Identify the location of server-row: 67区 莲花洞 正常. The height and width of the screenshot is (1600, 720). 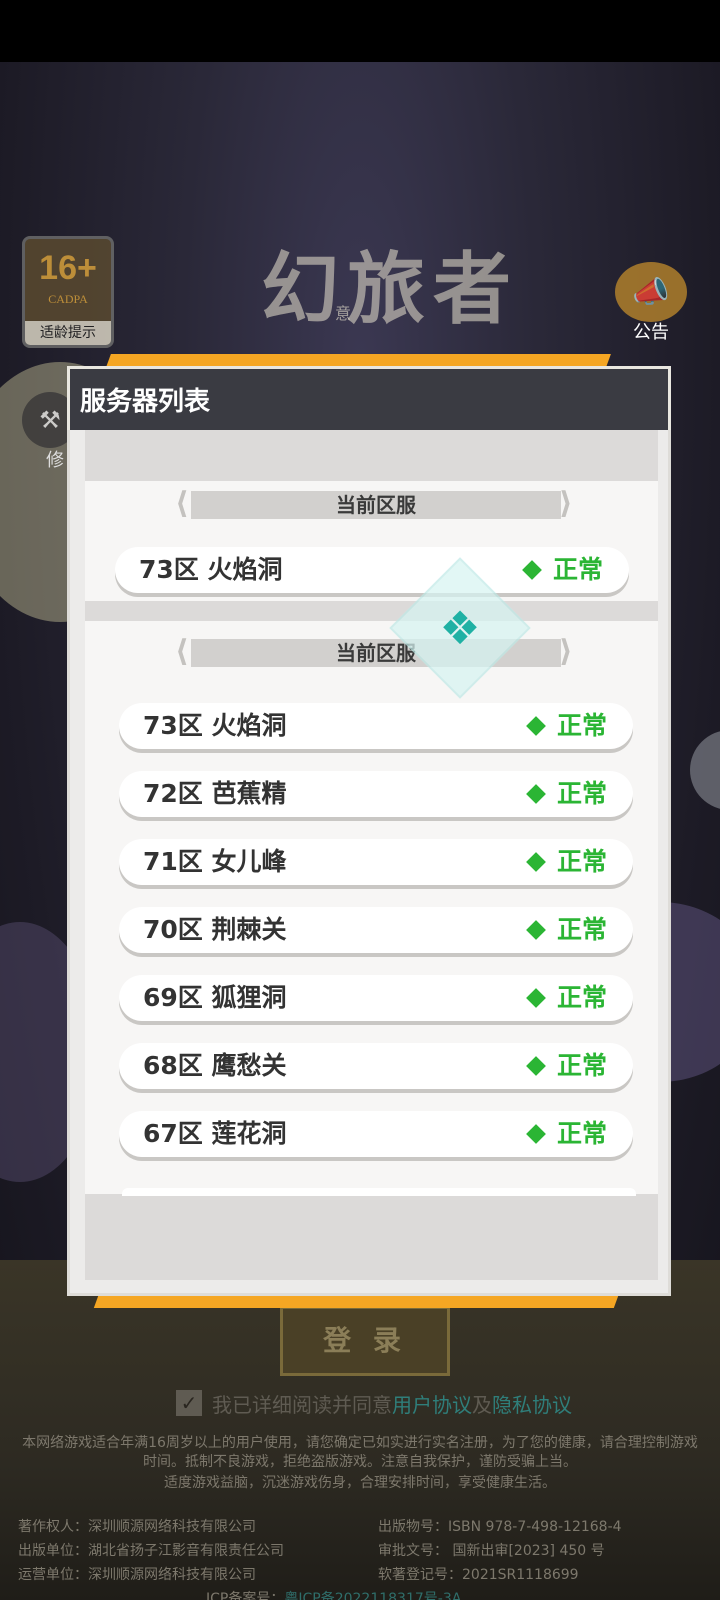
(376, 1134).